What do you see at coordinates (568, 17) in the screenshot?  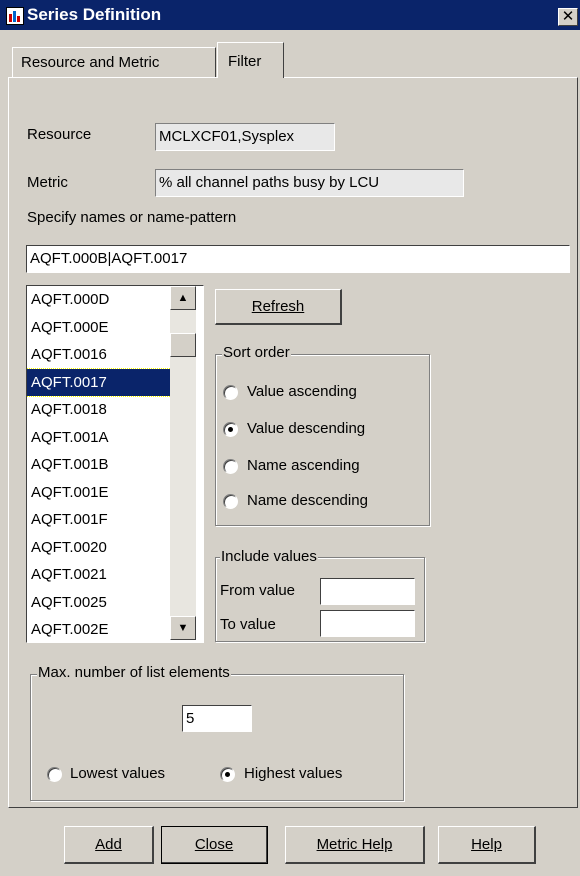 I see `close-icon: ✕` at bounding box center [568, 17].